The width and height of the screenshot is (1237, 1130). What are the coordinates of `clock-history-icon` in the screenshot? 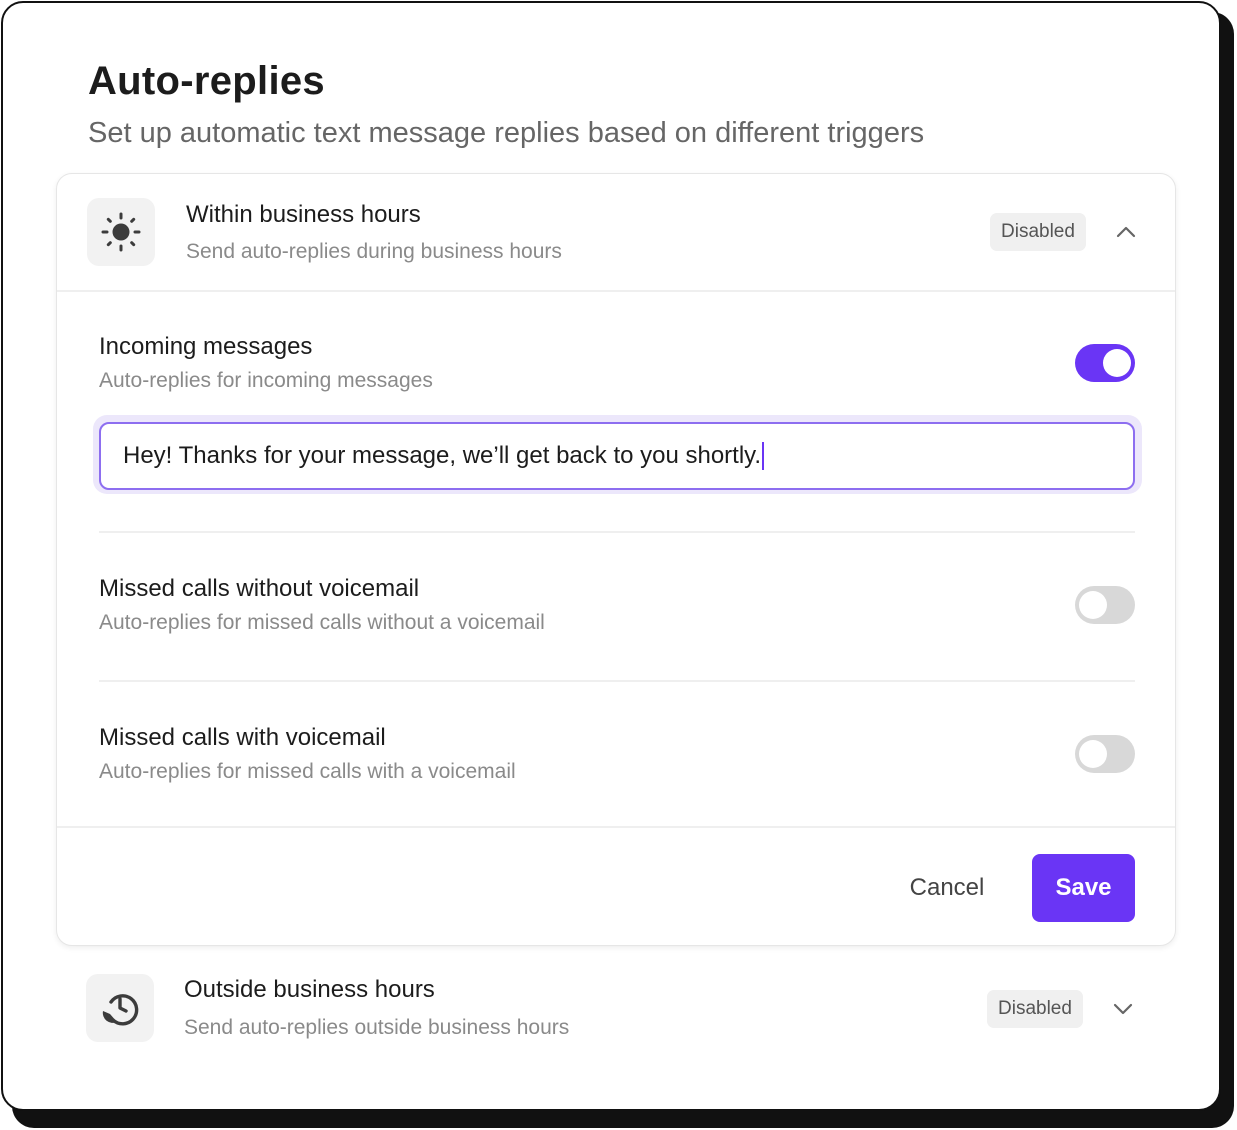 It's located at (120, 1008).